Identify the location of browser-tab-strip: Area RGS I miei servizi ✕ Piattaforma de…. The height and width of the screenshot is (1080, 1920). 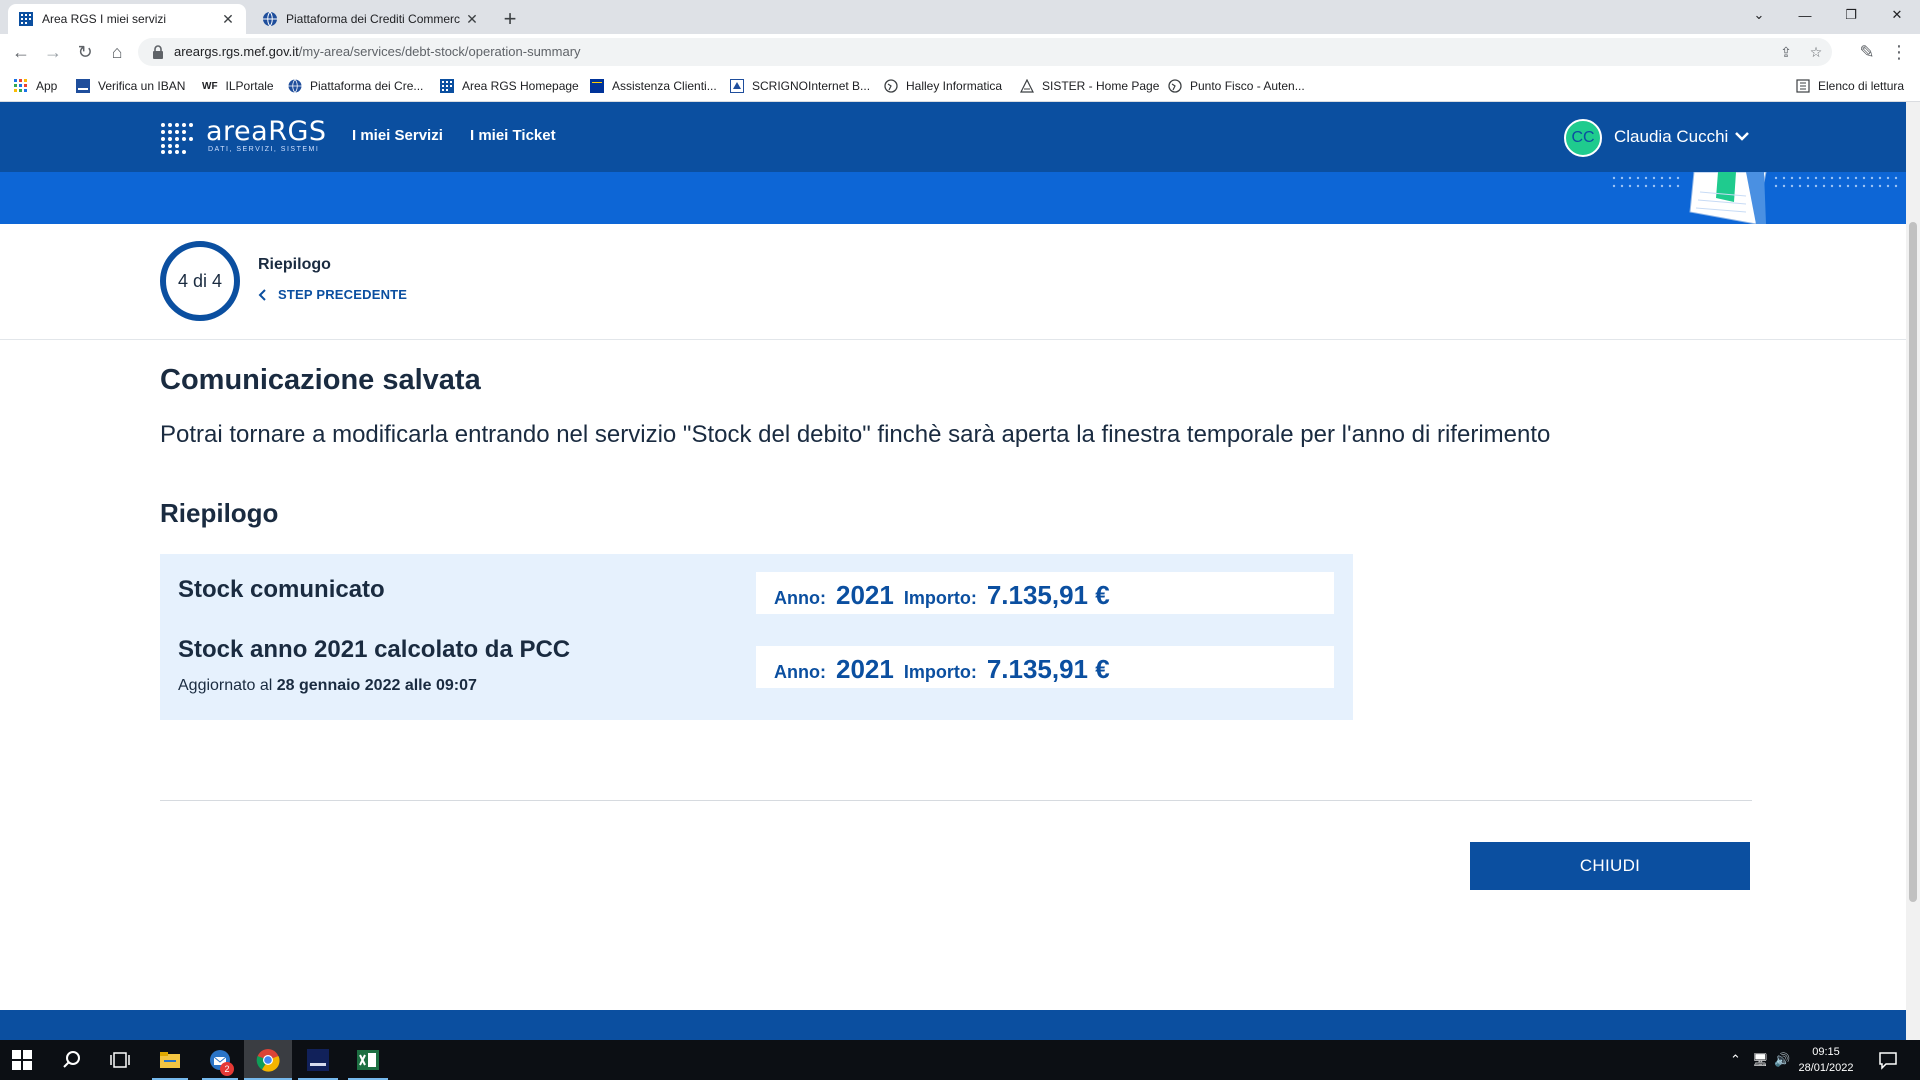
(960, 17).